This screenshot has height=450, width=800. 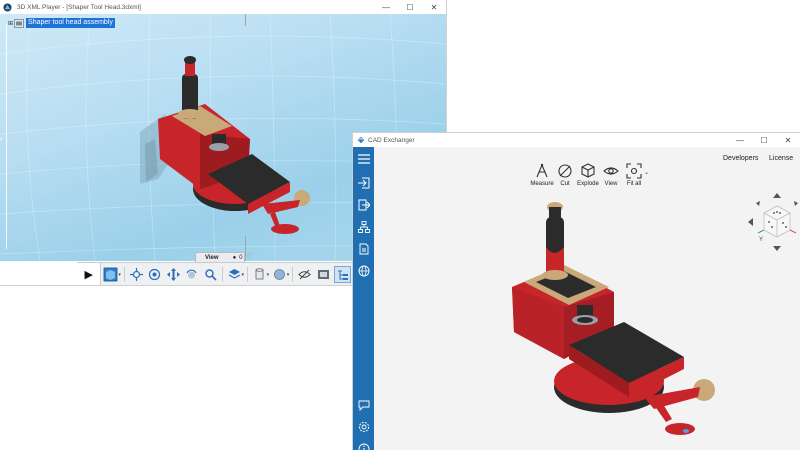 I want to click on sphere-dropdown-icon: ▾, so click(x=288, y=275).